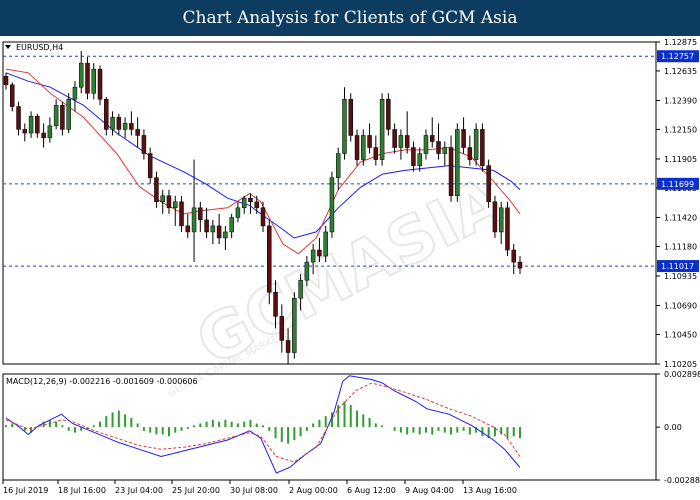  Describe the element at coordinates (680, 306) in the screenshot. I see `price-axis-label: 1.10690` at that location.